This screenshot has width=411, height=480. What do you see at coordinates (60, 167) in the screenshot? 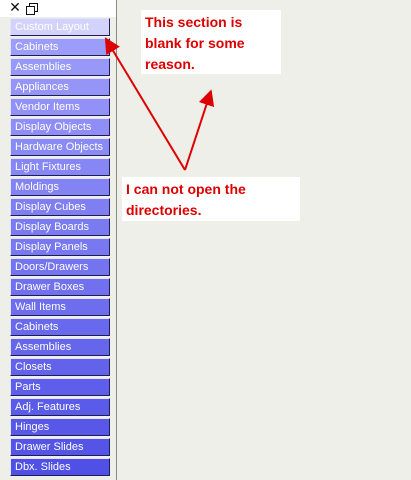
I see `category-button-light-fixtures: Light Fixtures` at bounding box center [60, 167].